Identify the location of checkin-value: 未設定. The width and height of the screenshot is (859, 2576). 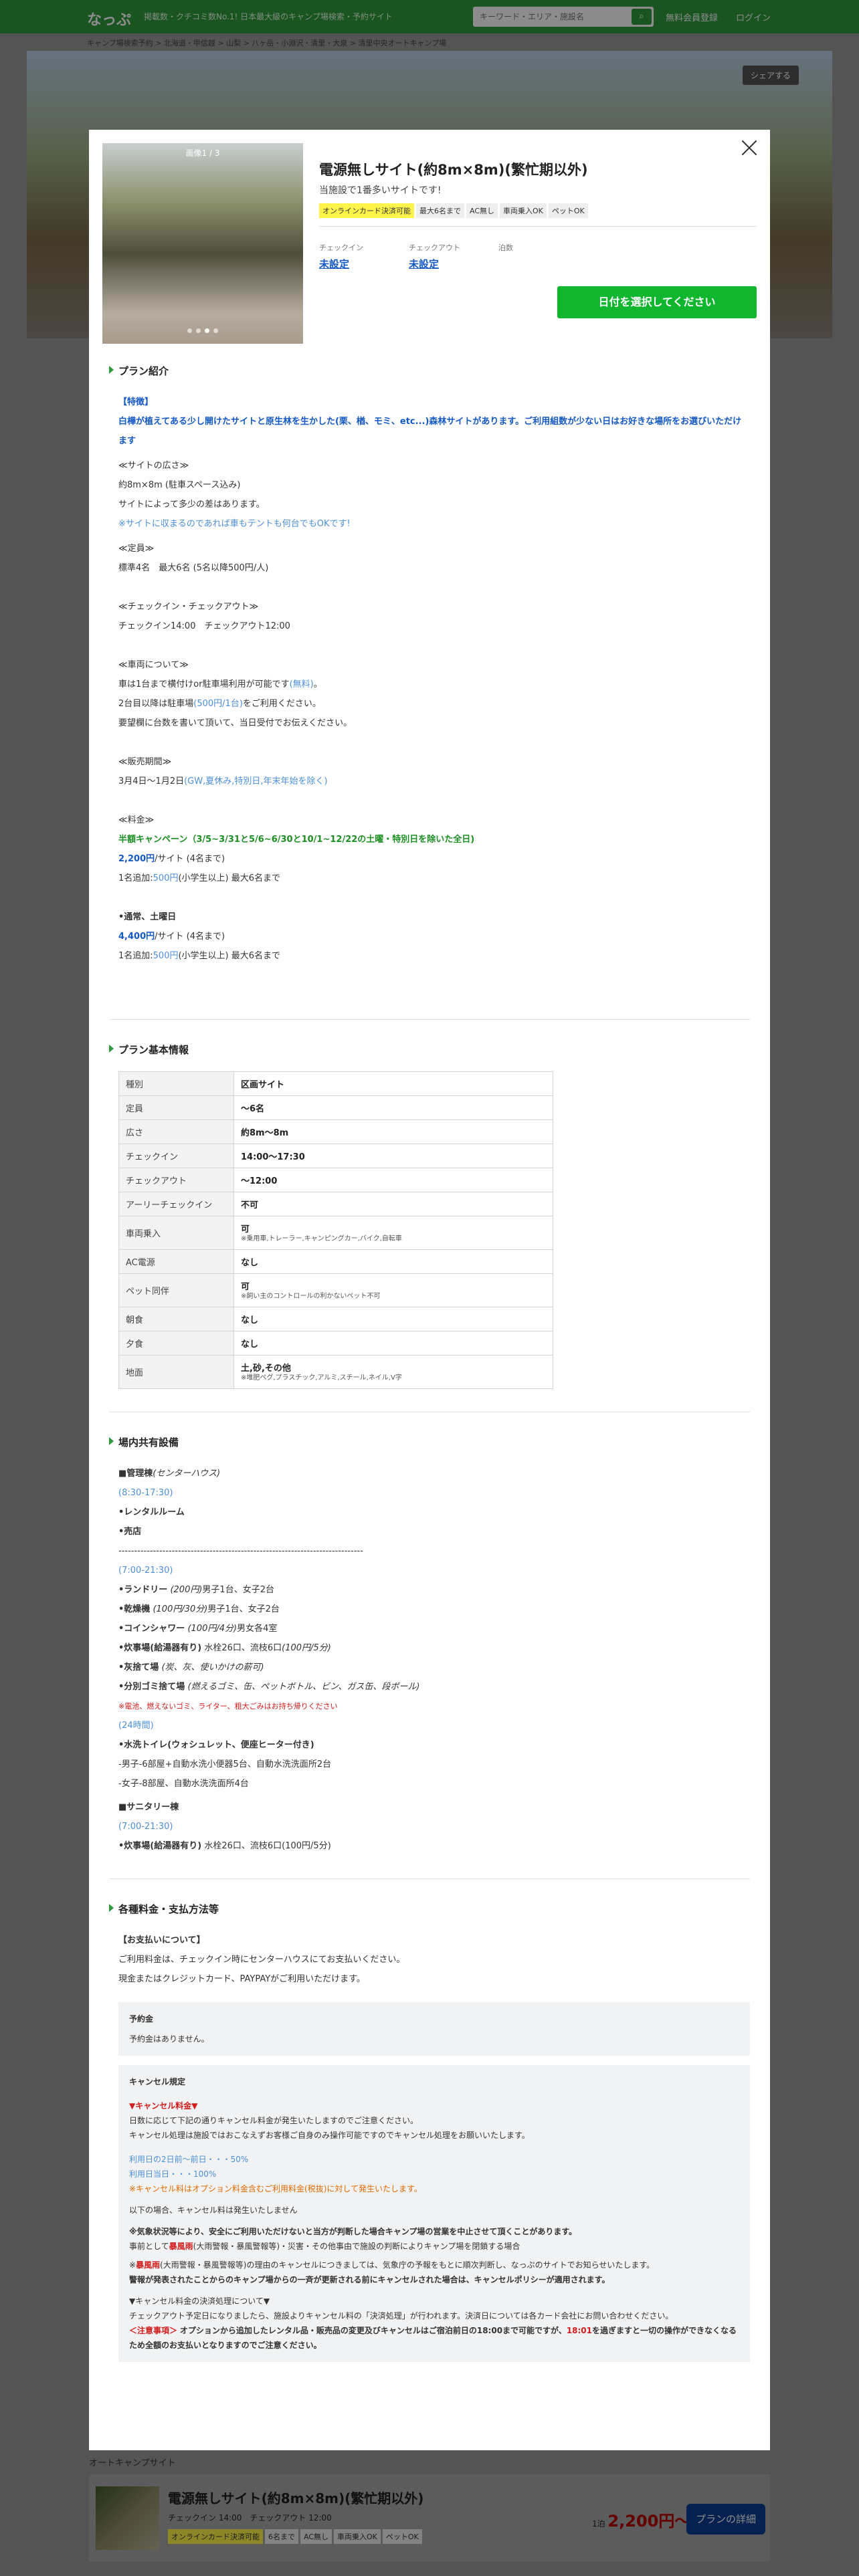
(334, 264).